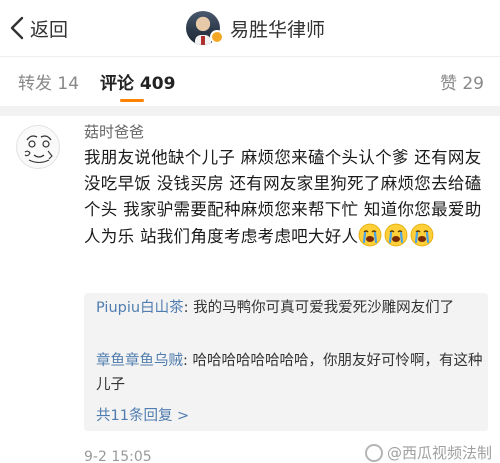 This screenshot has height=463, width=500. I want to click on watermark: @西瓜视频法制, so click(428, 452).